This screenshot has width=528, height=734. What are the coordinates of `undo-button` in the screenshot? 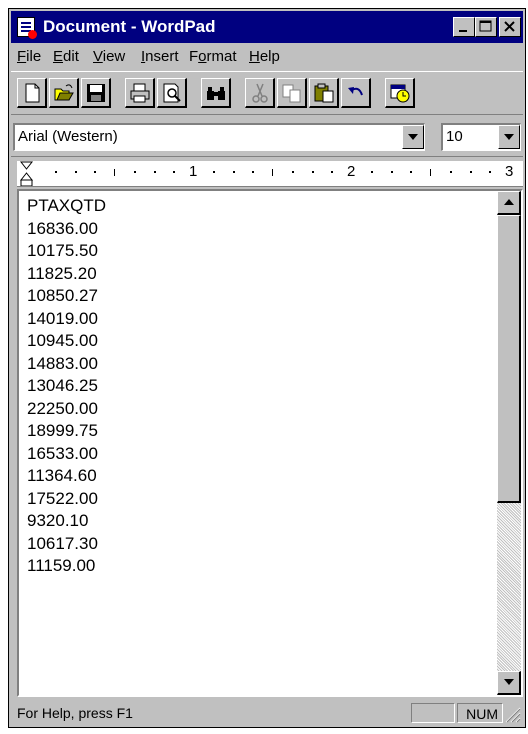 It's located at (356, 93).